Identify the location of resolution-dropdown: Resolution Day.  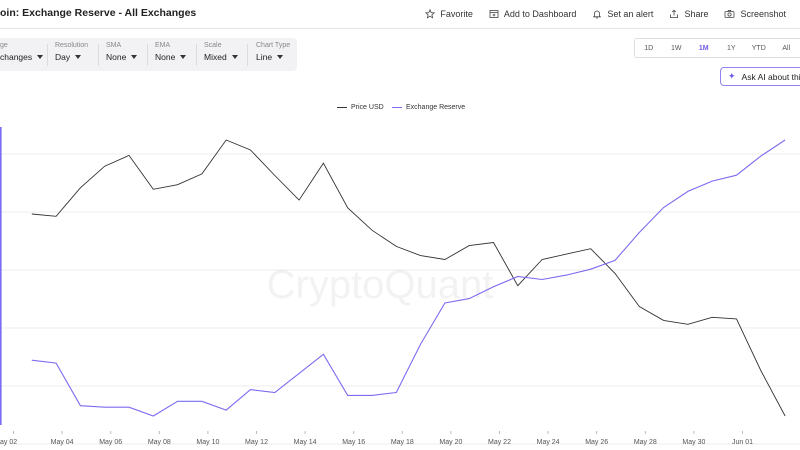
(71, 52).